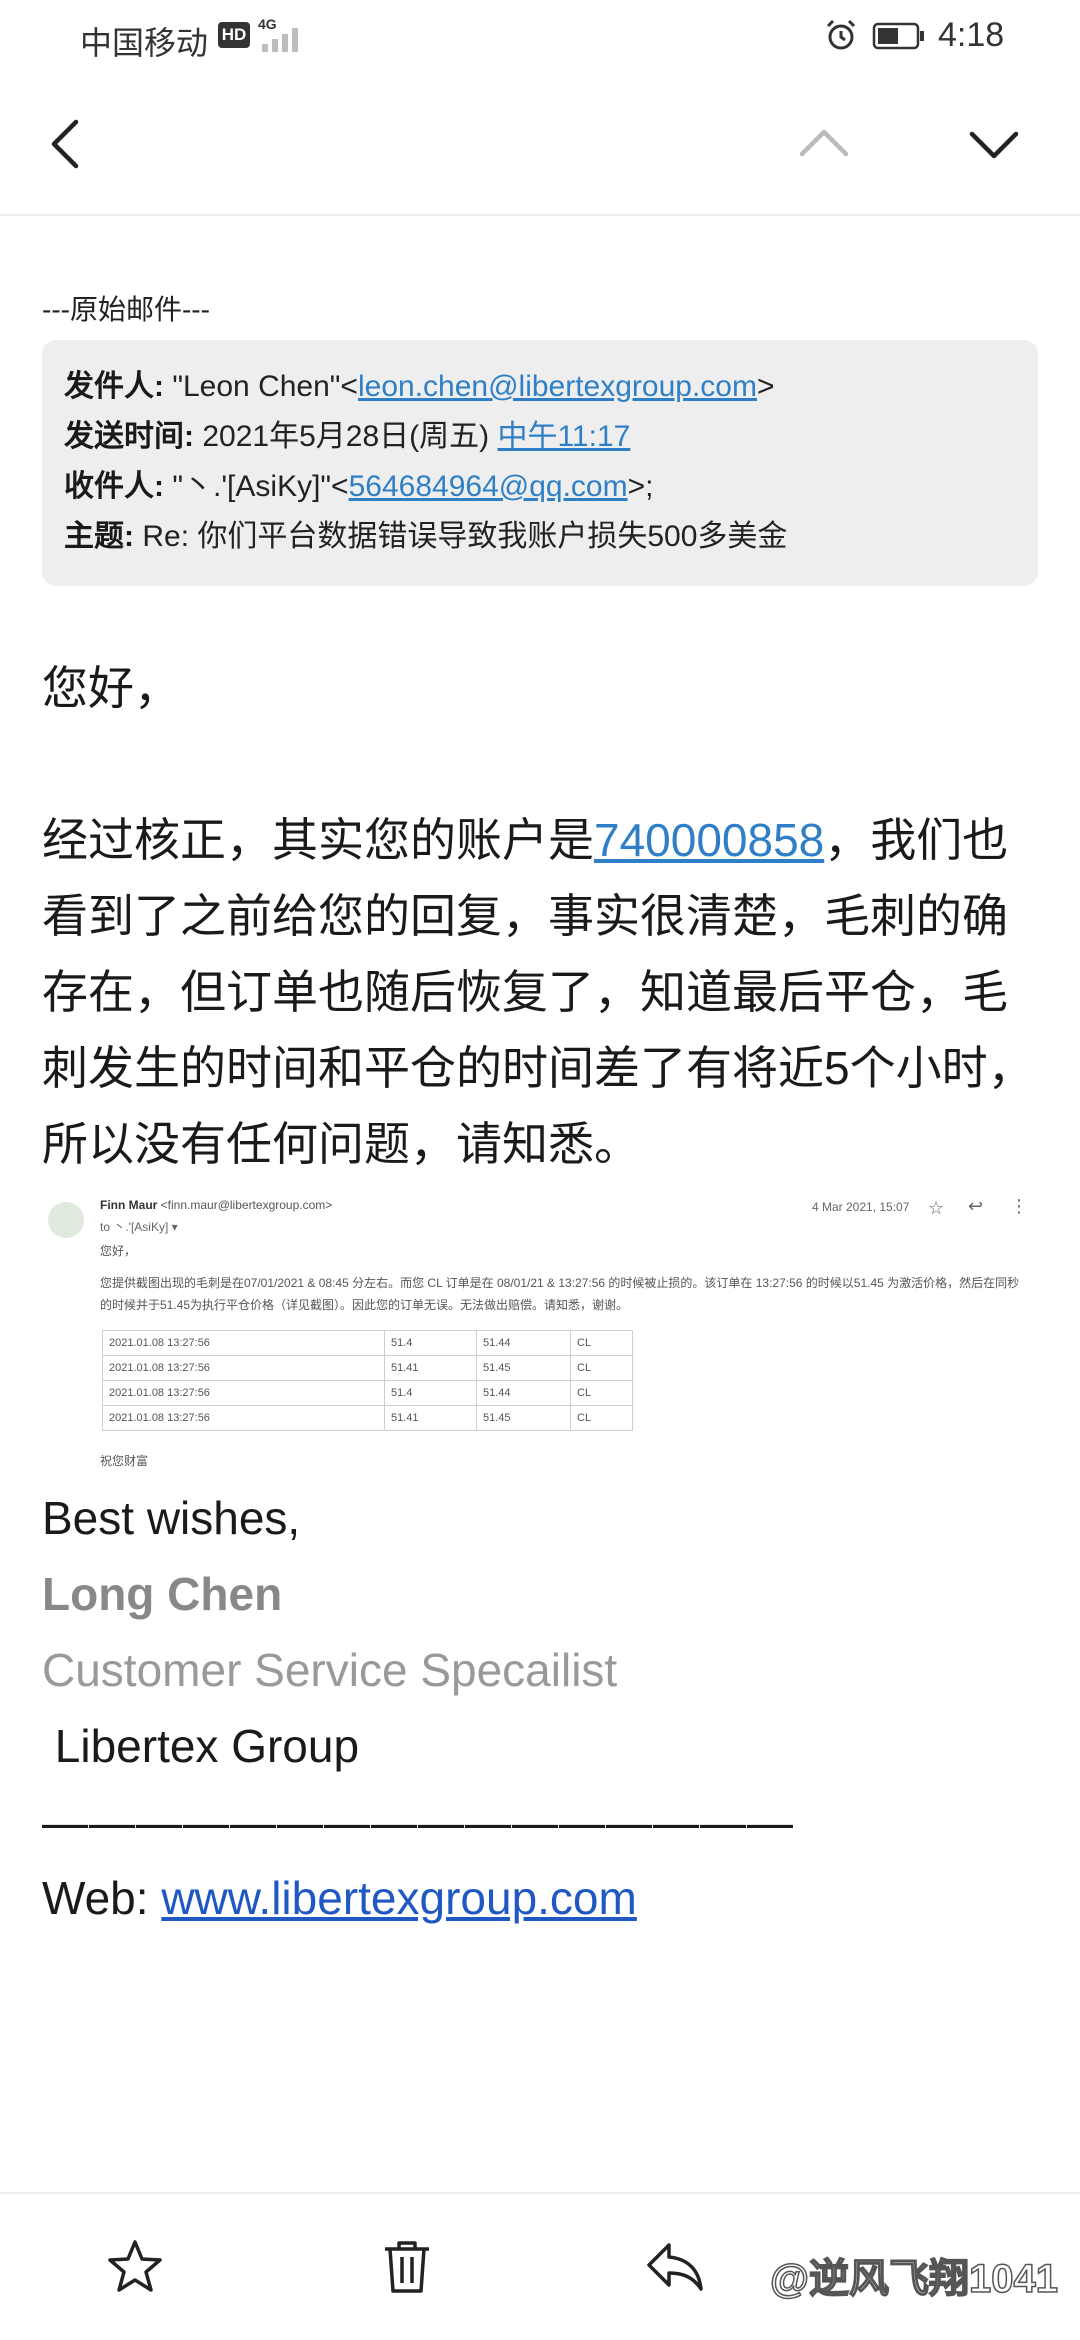 The height and width of the screenshot is (2340, 1080). Describe the element at coordinates (318, 840) in the screenshot. I see `body-text-before: 经过核正，其实您的账户是` at that location.